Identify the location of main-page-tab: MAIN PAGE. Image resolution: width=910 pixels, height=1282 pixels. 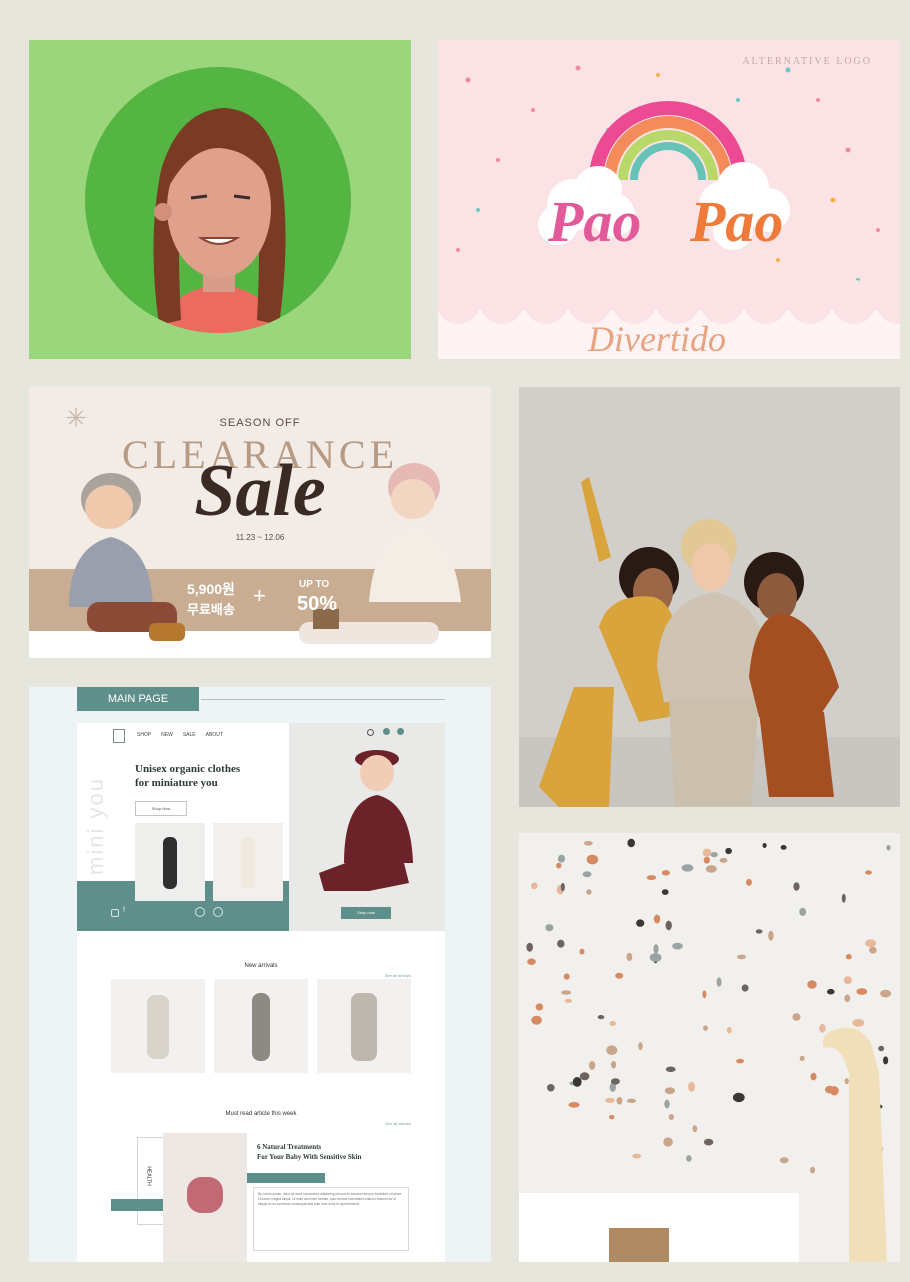
(138, 699).